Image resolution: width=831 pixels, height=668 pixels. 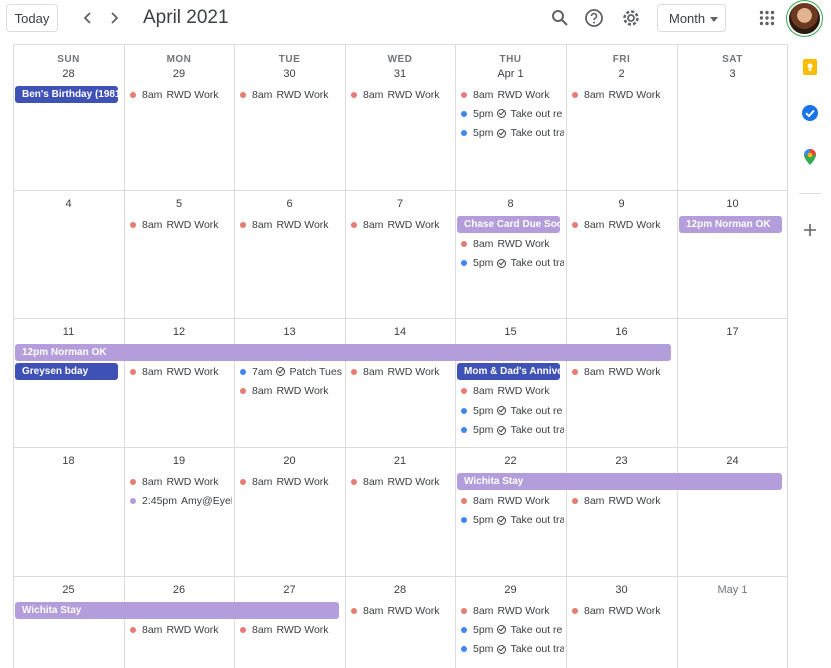 What do you see at coordinates (179, 461) in the screenshot?
I see `date-number: 19` at bounding box center [179, 461].